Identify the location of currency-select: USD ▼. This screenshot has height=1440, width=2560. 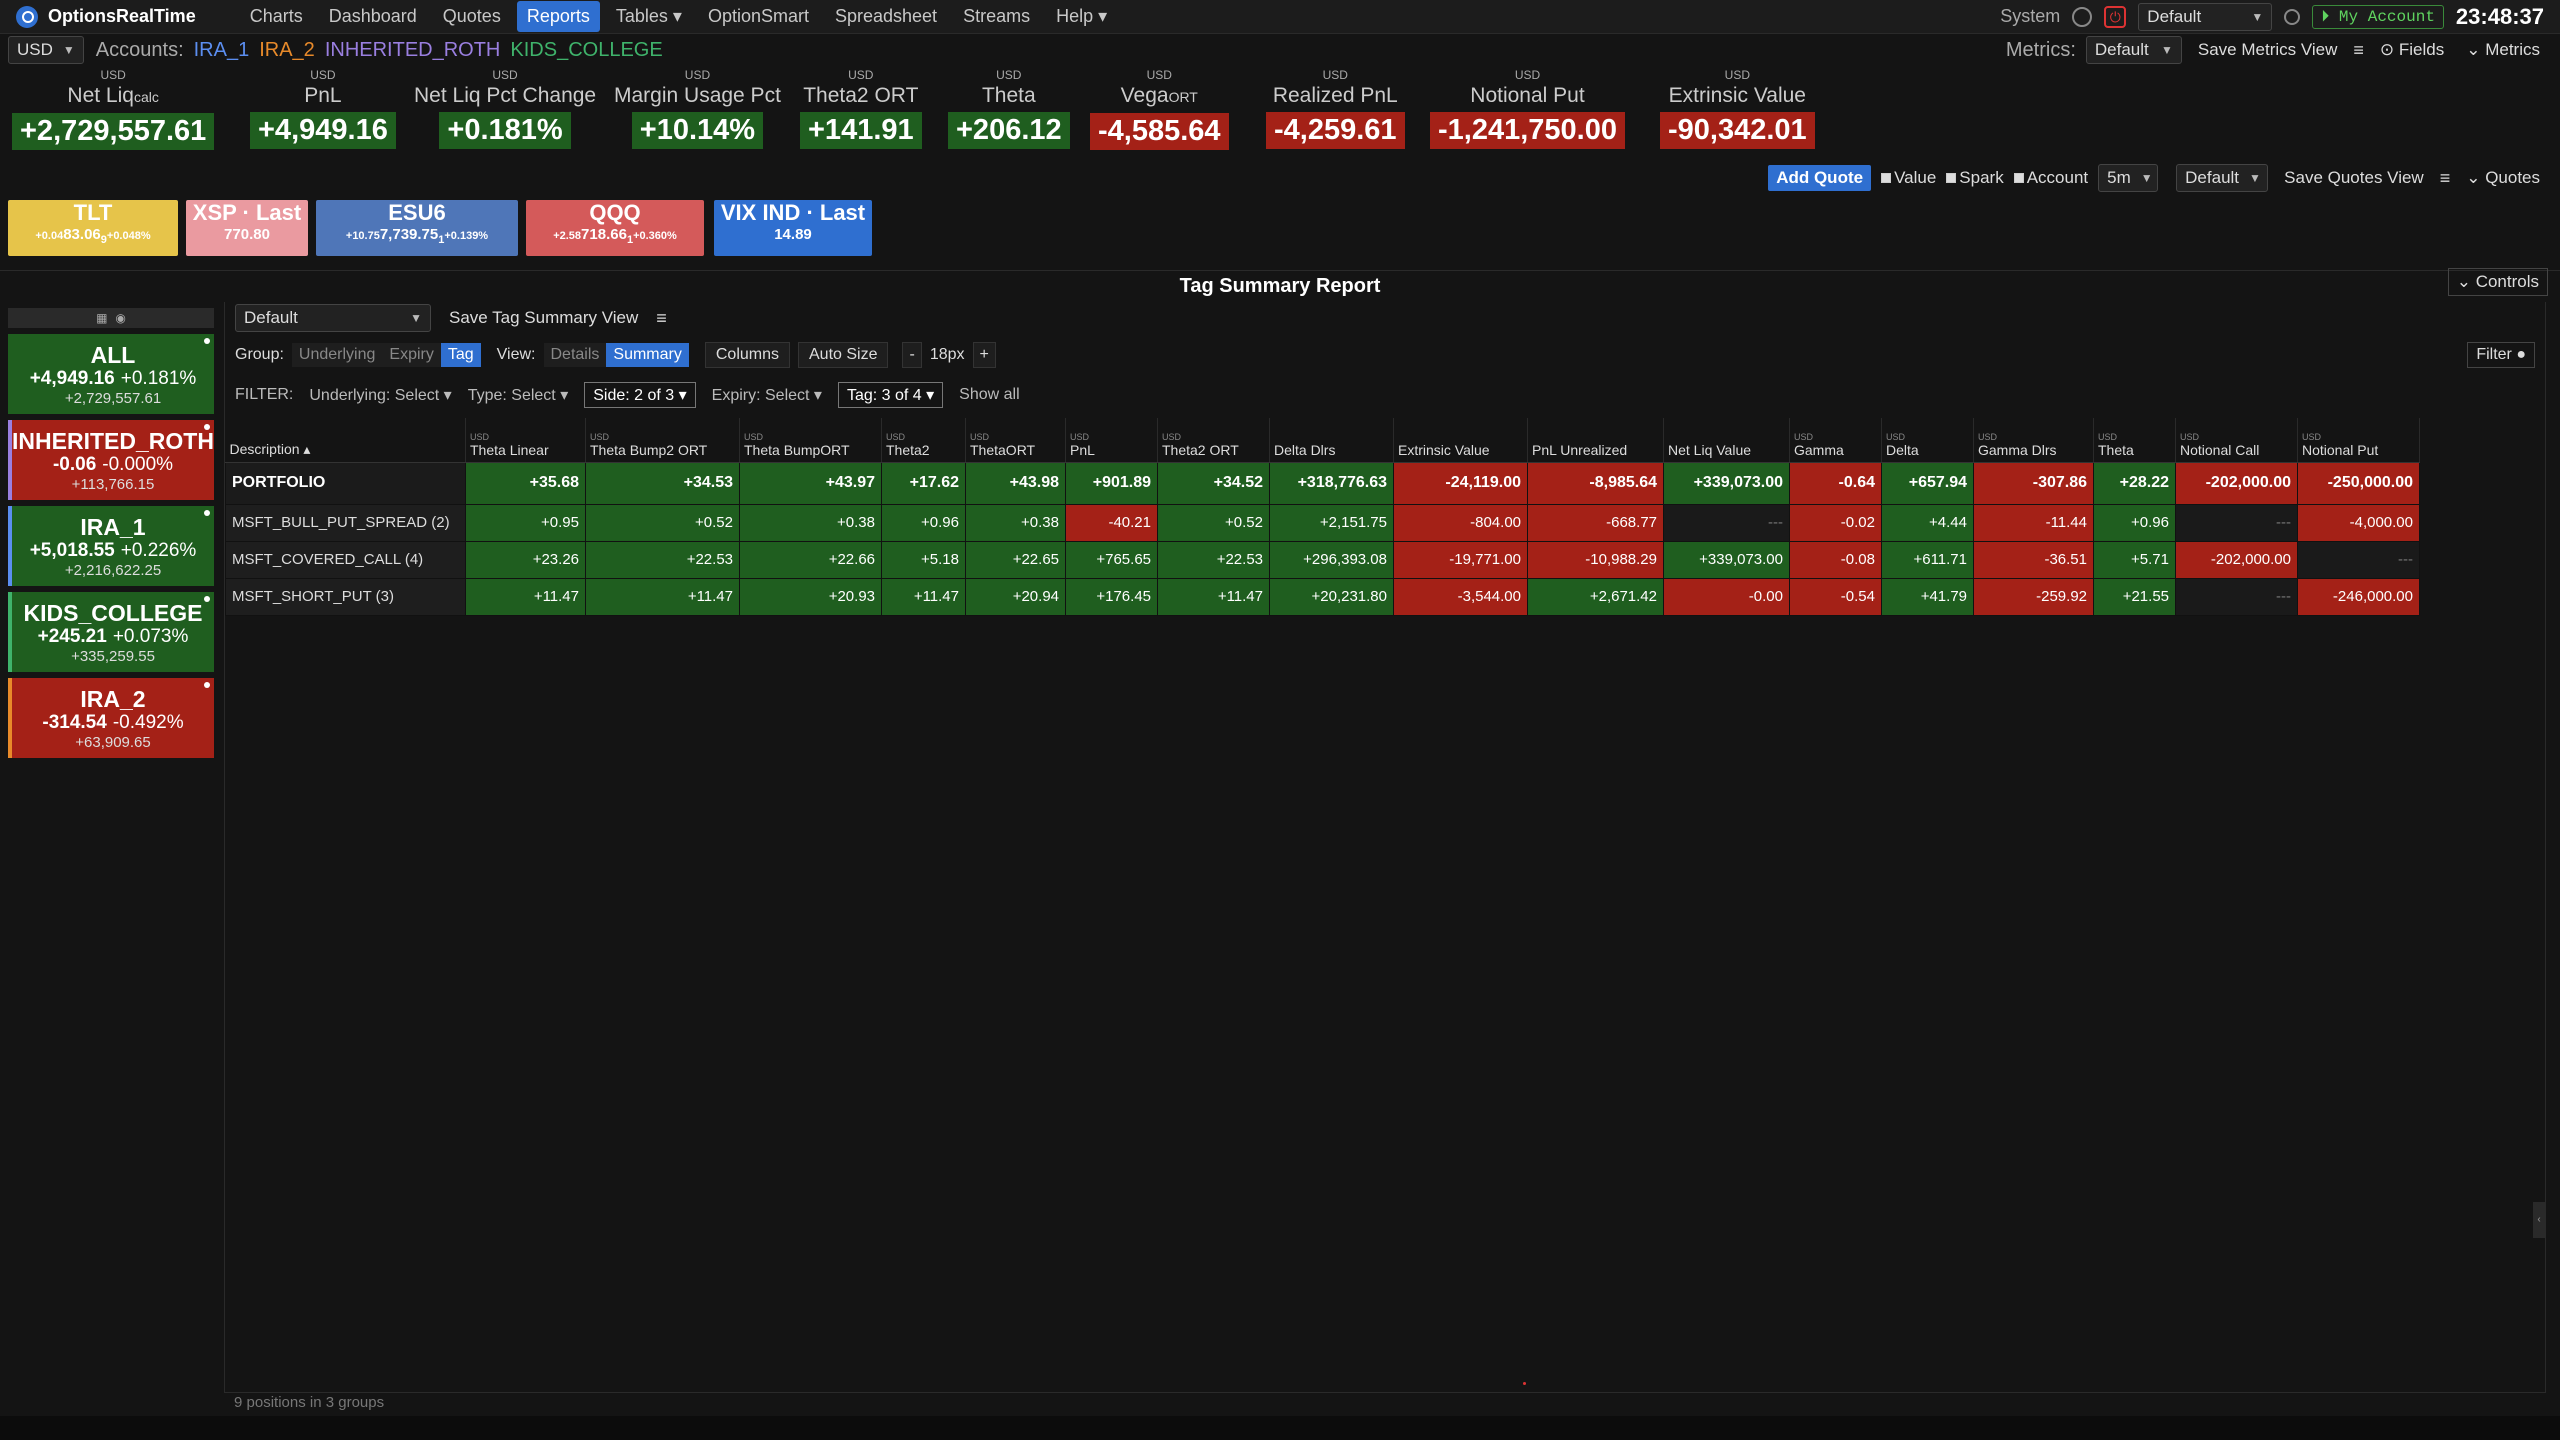
(46, 50).